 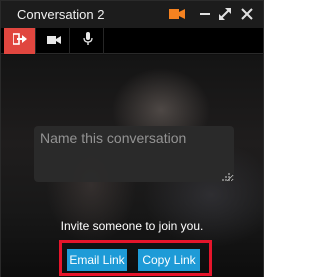 I want to click on microphone-icon, so click(x=87, y=41).